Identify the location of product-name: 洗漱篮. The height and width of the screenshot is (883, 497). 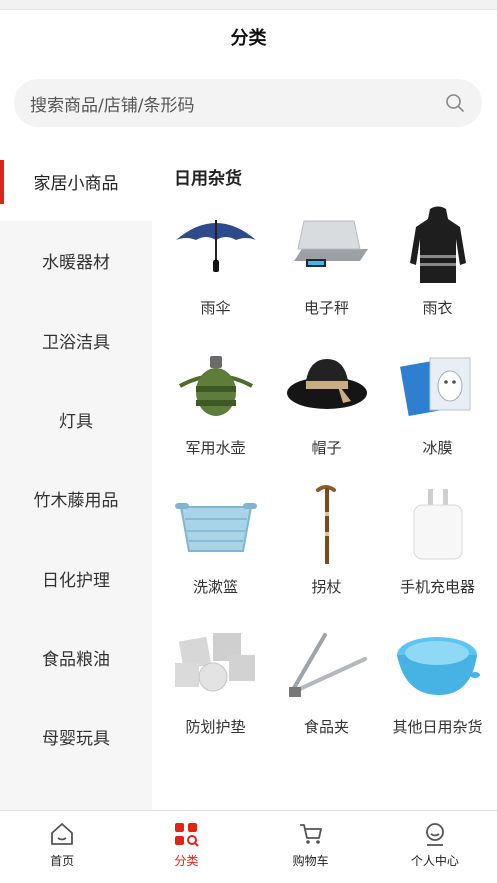
(215, 587).